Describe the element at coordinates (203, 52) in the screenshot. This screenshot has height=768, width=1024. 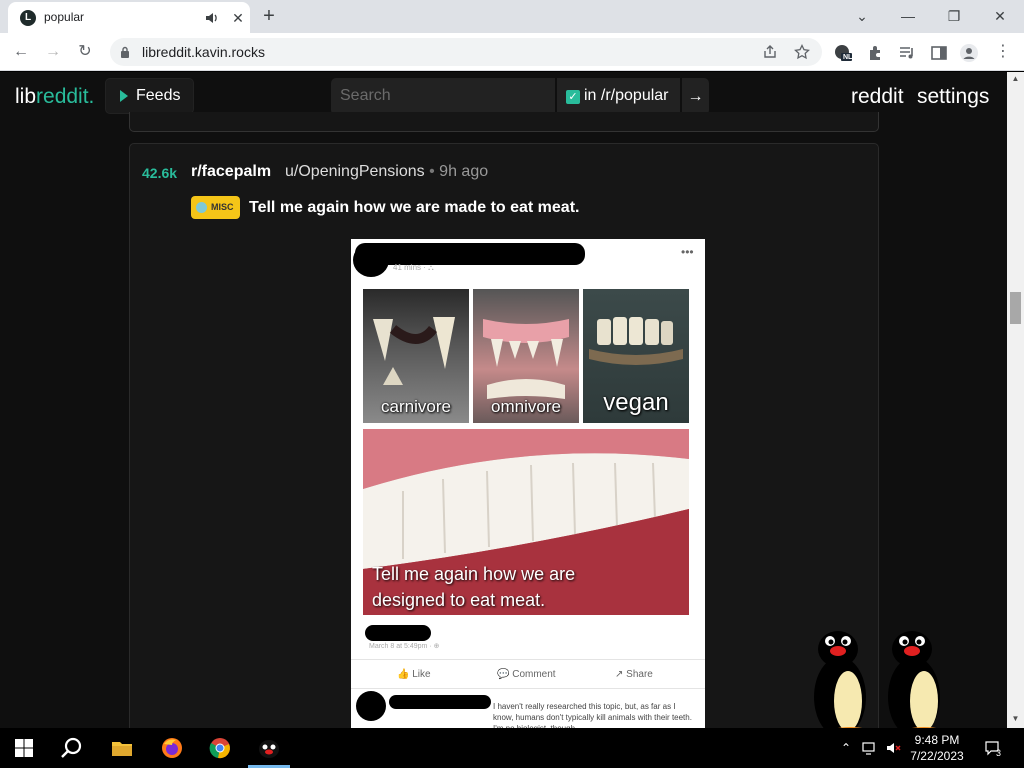
I see `url-text: libreddit.kavin.rocks` at that location.